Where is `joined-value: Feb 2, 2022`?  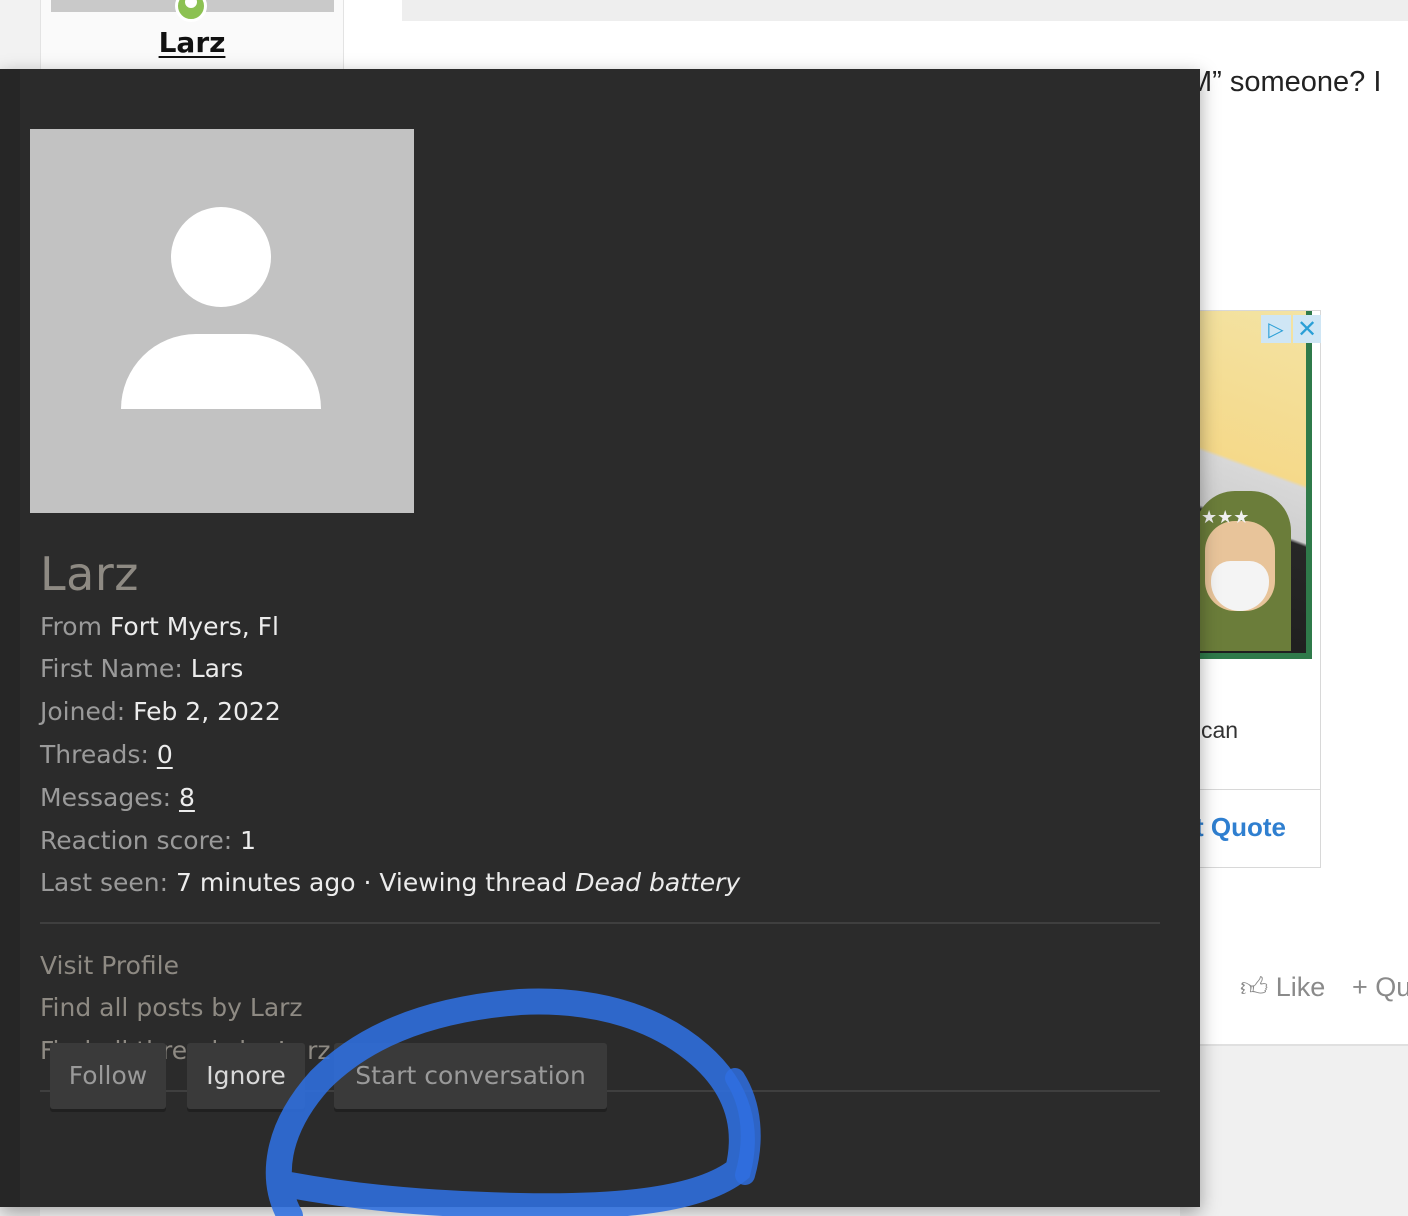 joined-value: Feb 2, 2022 is located at coordinates (207, 711).